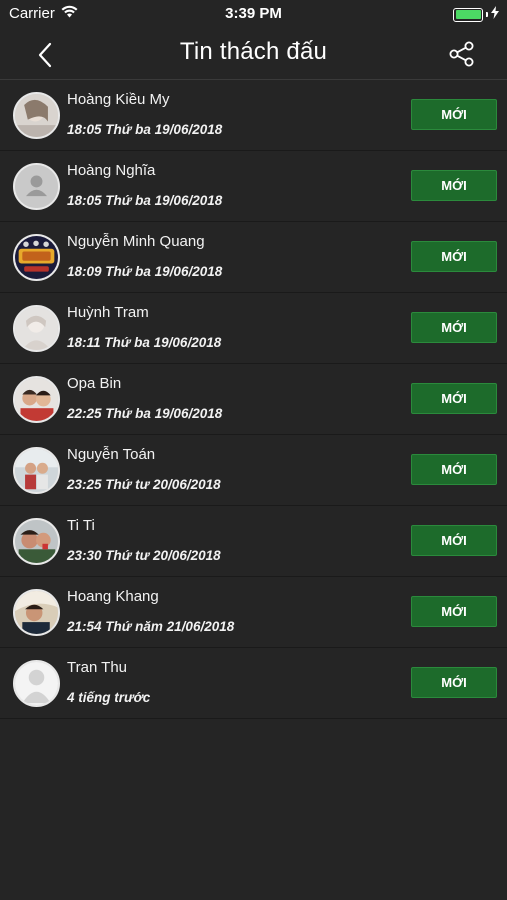 The width and height of the screenshot is (507, 900). I want to click on share-icon, so click(461, 54).